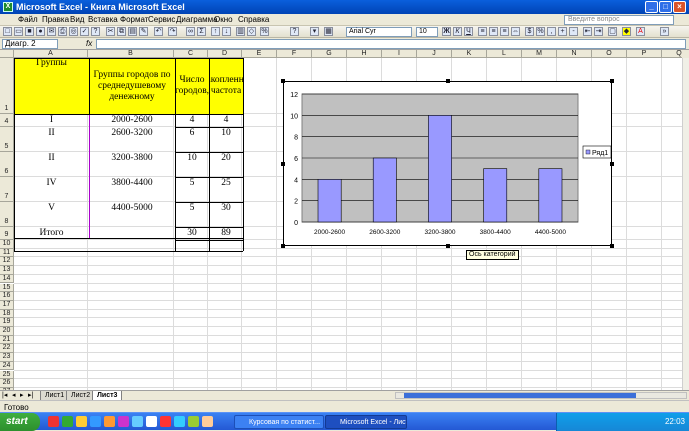 Image resolution: width=689 pixels, height=431 pixels. What do you see at coordinates (22, 395) in the screenshot?
I see `tab-nav-next-icon: ▸` at bounding box center [22, 395].